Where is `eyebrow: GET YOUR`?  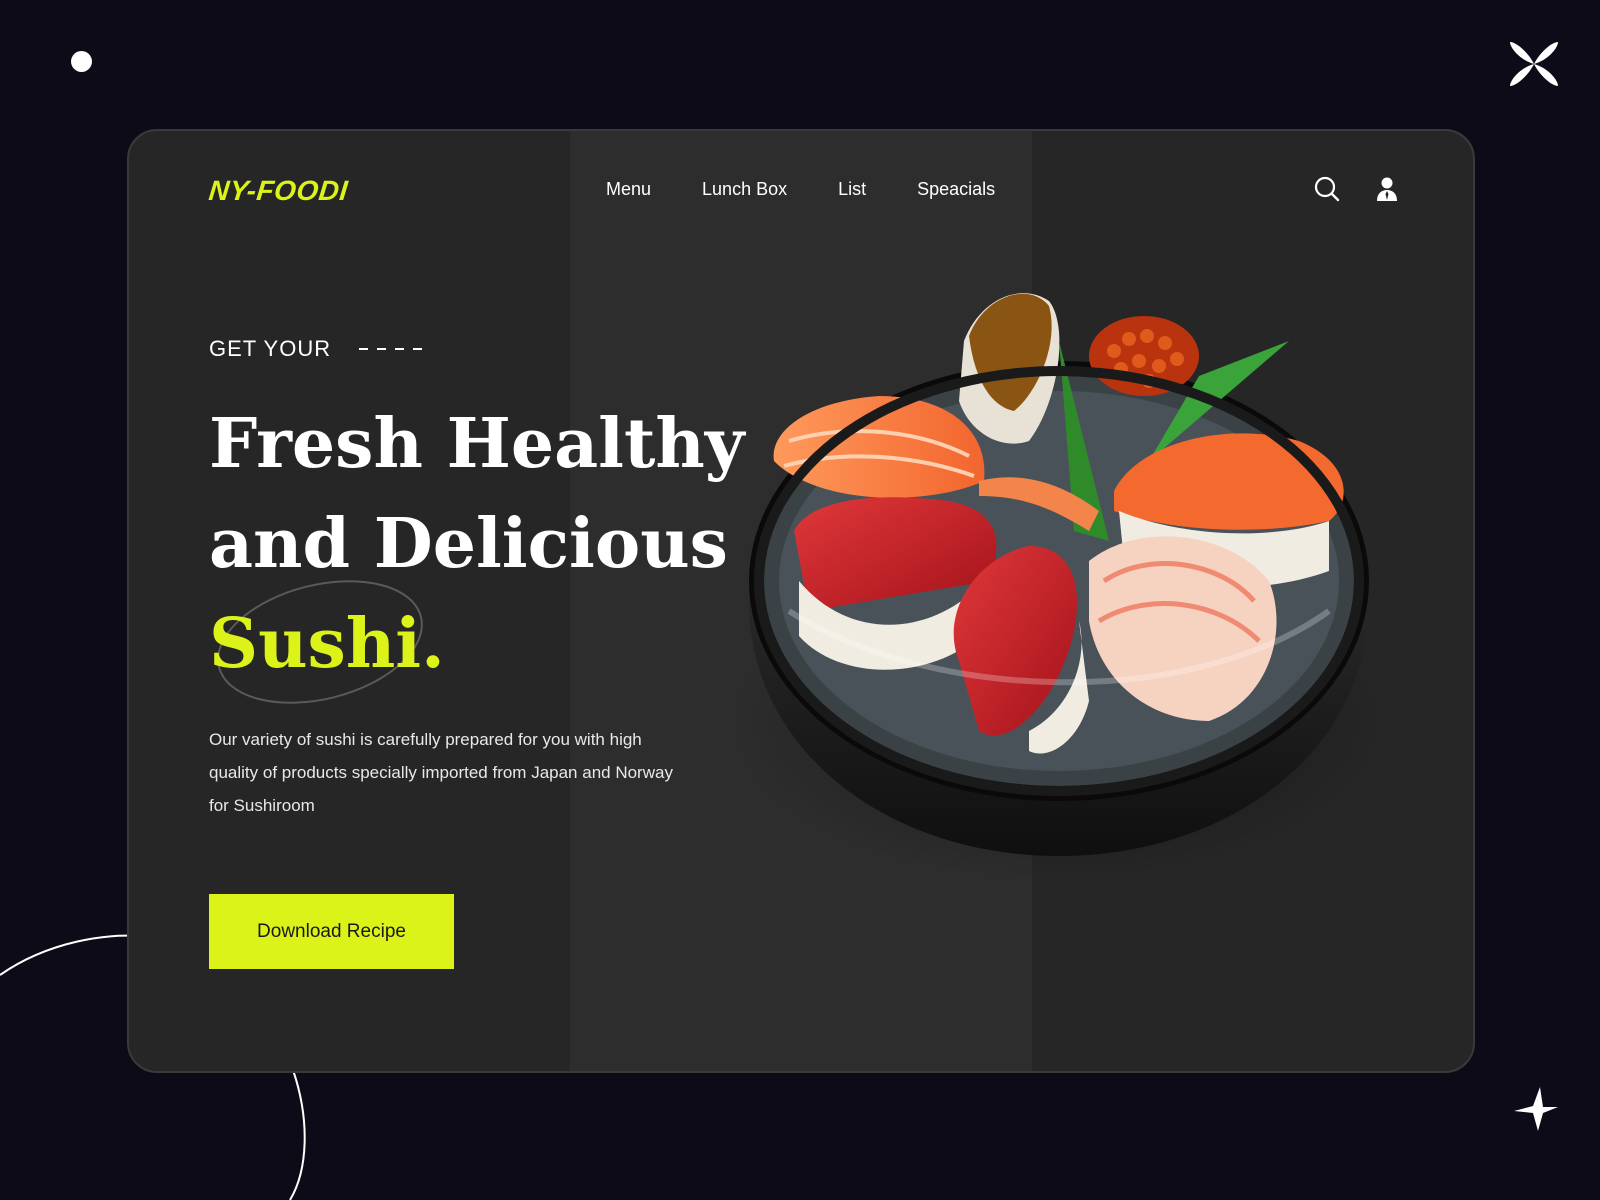
eyebrow: GET YOUR is located at coordinates (316, 349).